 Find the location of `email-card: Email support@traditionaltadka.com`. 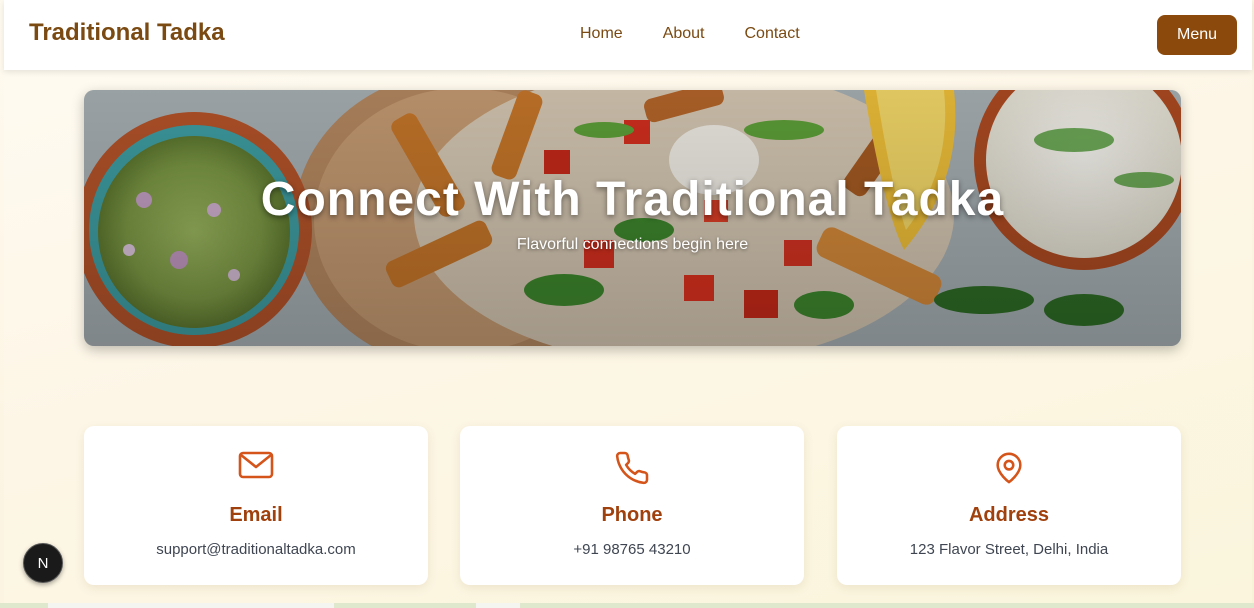

email-card: Email support@traditionaltadka.com is located at coordinates (256, 505).